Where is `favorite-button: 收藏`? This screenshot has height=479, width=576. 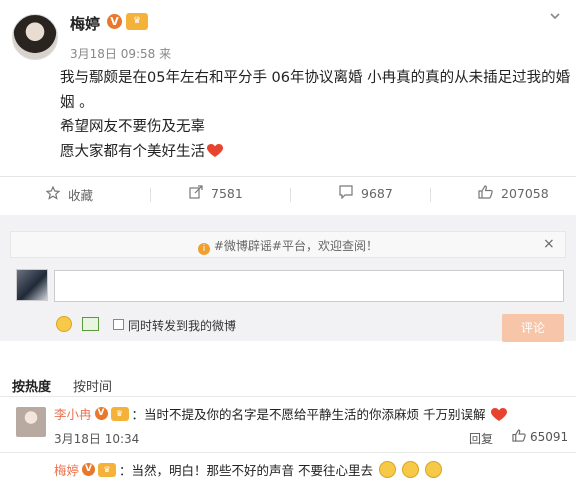 favorite-button: 收藏 is located at coordinates (69, 194).